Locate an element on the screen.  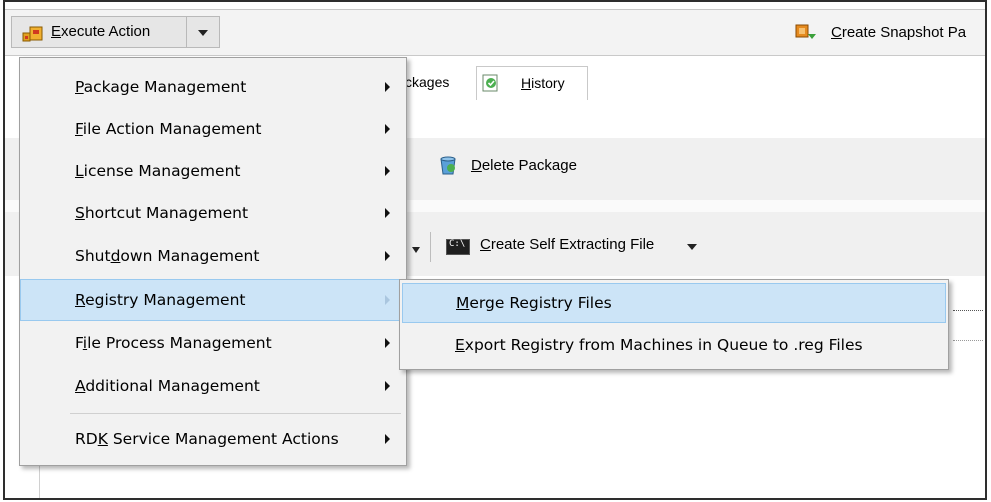
menu-item-file-action-management: File Action Management is located at coordinates (213, 130).